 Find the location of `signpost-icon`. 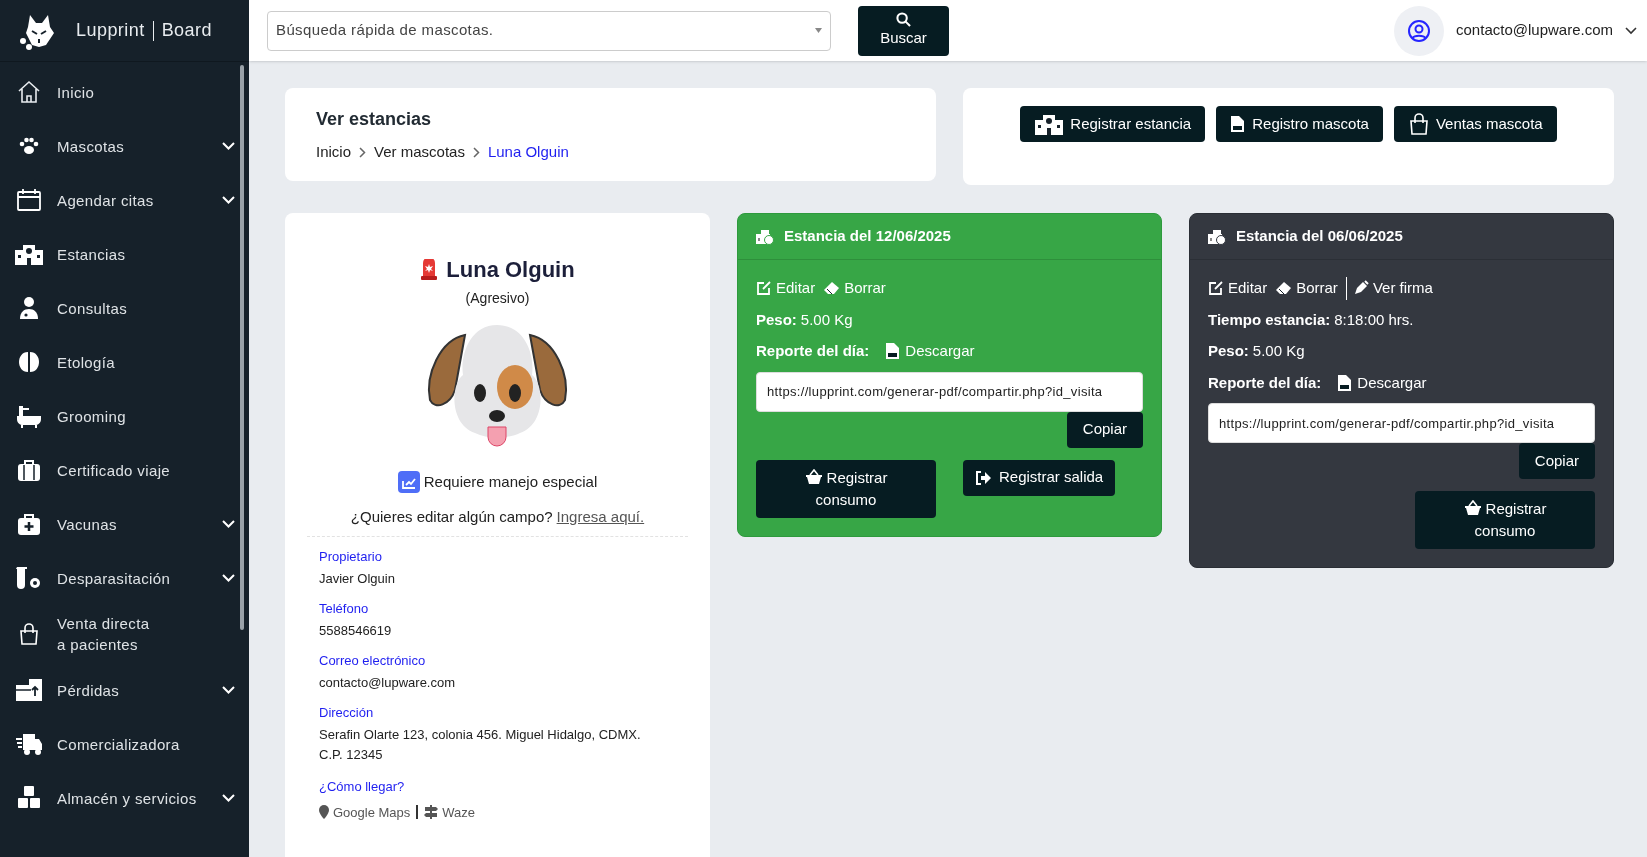

signpost-icon is located at coordinates (431, 812).